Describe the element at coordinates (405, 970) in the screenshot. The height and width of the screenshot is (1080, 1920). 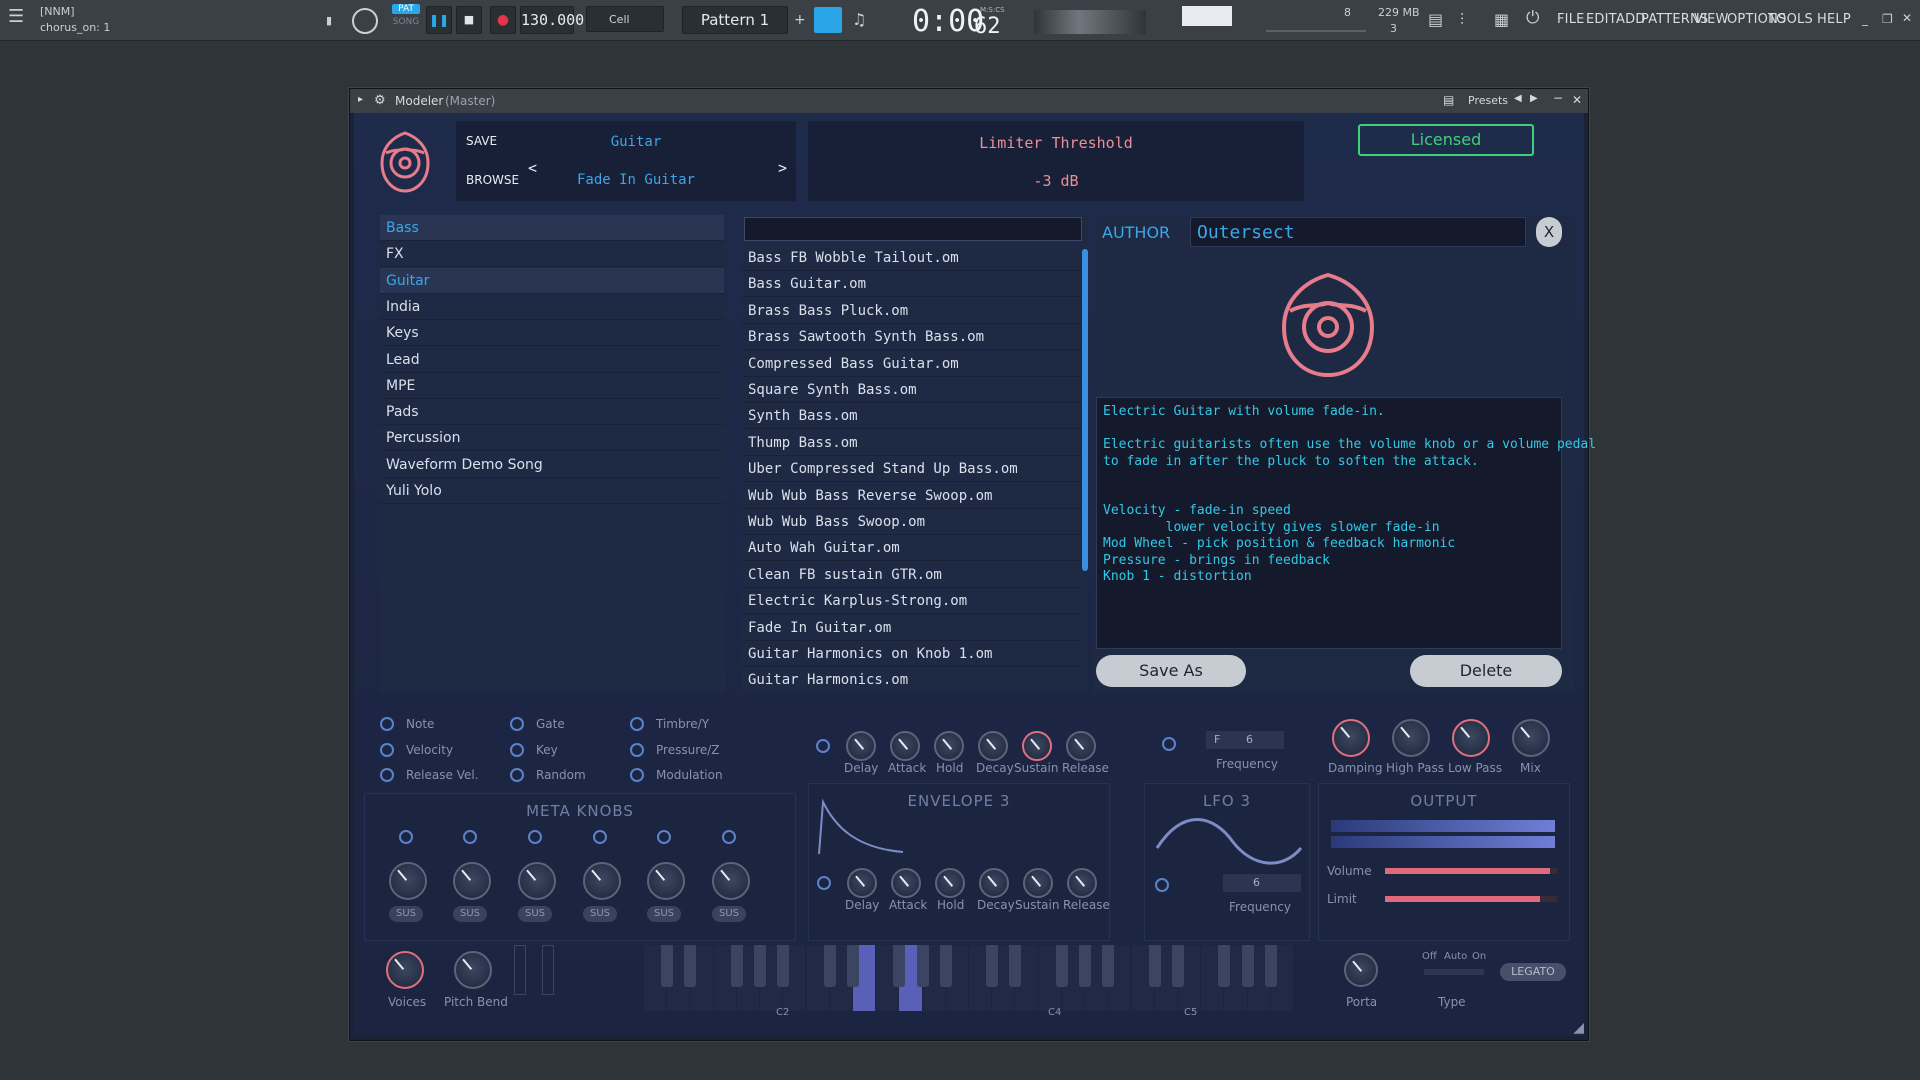
I see `voices-knob` at that location.